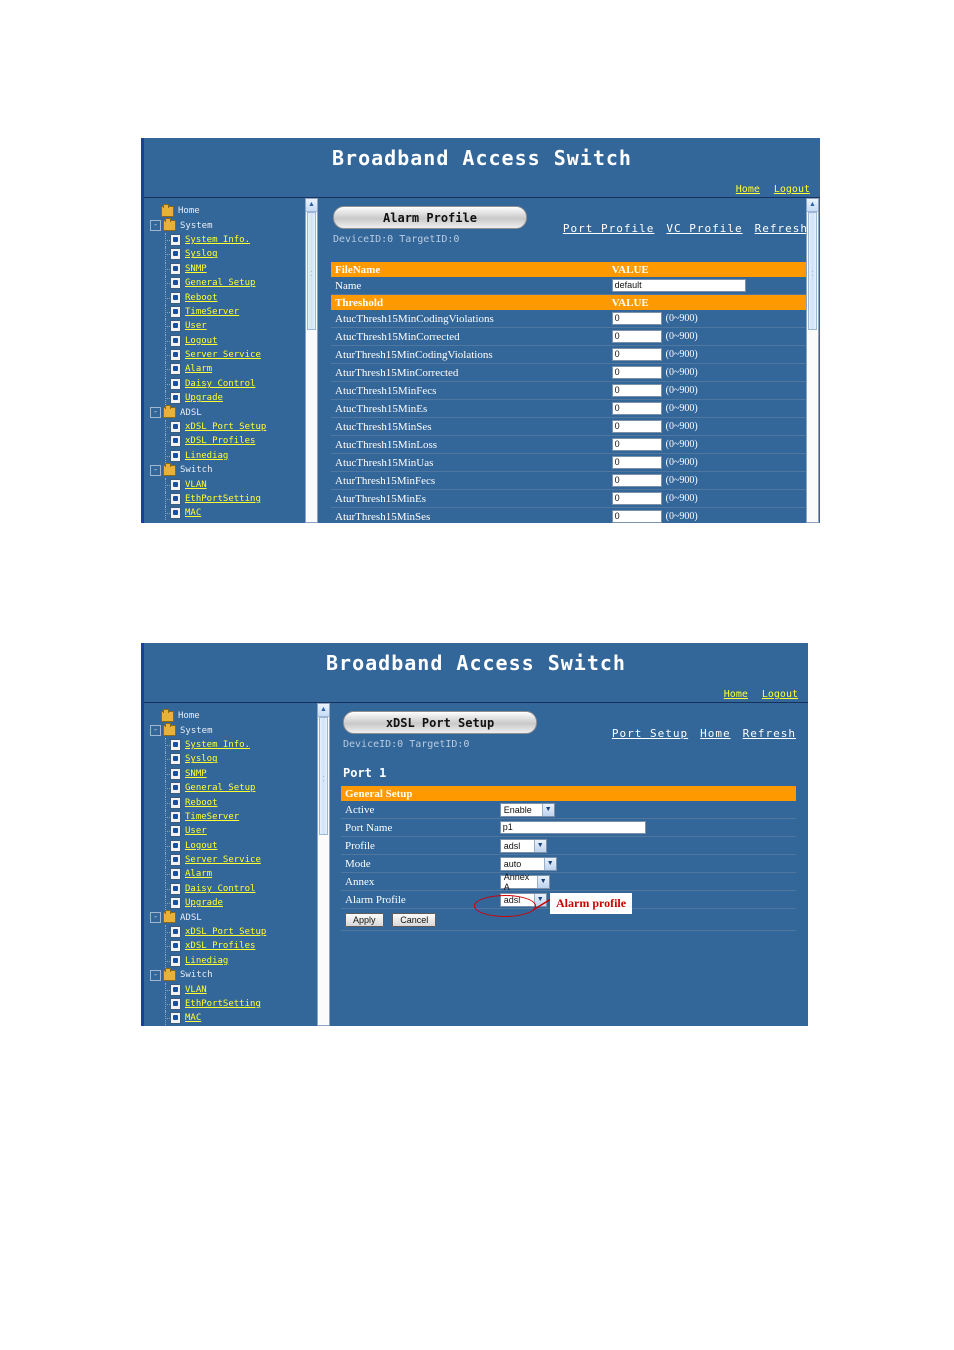  I want to click on sidebar-item-label: General Setup, so click(220, 788).